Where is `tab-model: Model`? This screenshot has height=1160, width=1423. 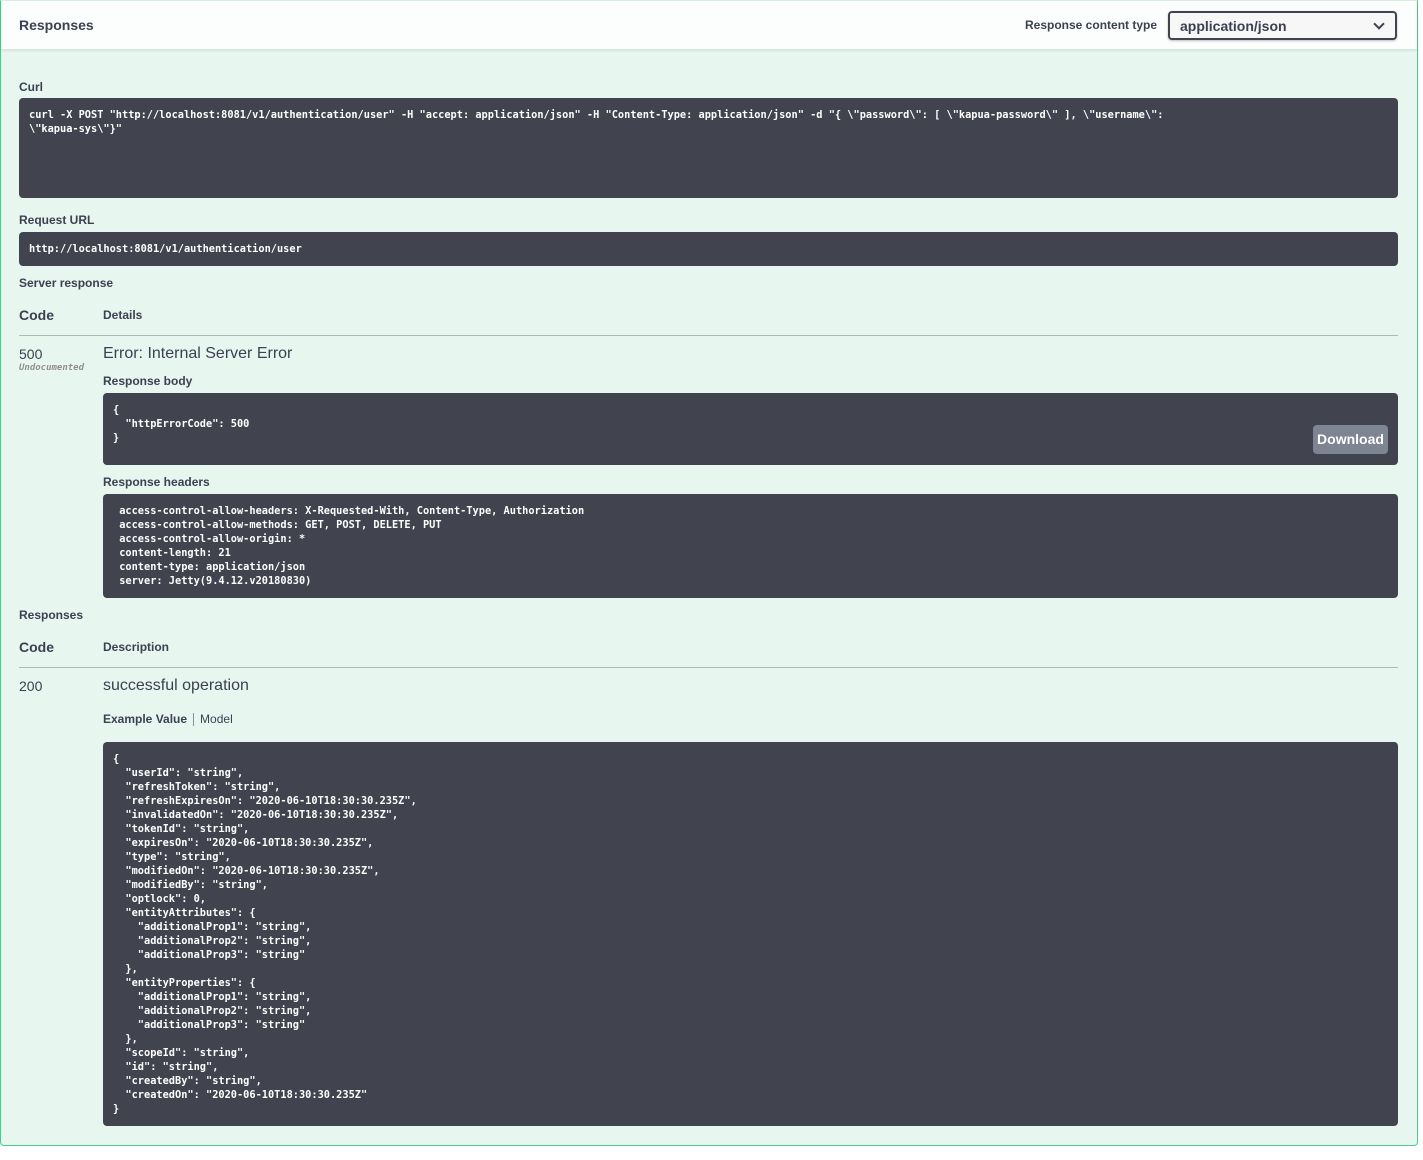 tab-model: Model is located at coordinates (216, 719).